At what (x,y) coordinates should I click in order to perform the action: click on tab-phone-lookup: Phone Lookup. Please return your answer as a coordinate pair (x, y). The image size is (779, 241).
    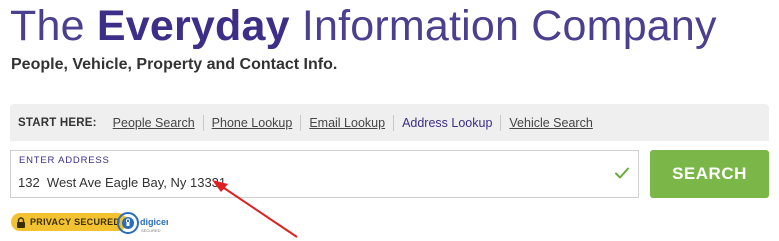
    Looking at the image, I should click on (251, 122).